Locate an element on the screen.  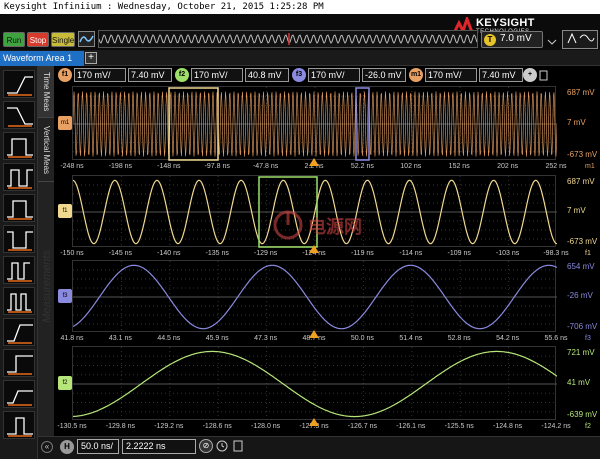
x-tick-label: -140 ns is located at coordinates (169, 253).